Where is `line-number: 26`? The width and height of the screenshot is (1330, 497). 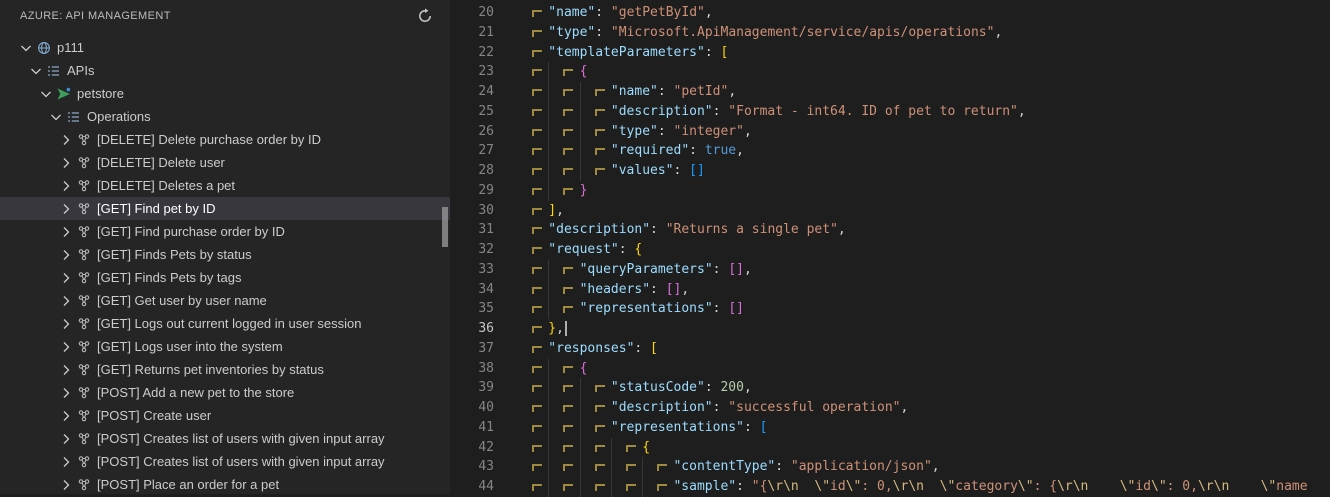 line-number: 26 is located at coordinates (472, 132).